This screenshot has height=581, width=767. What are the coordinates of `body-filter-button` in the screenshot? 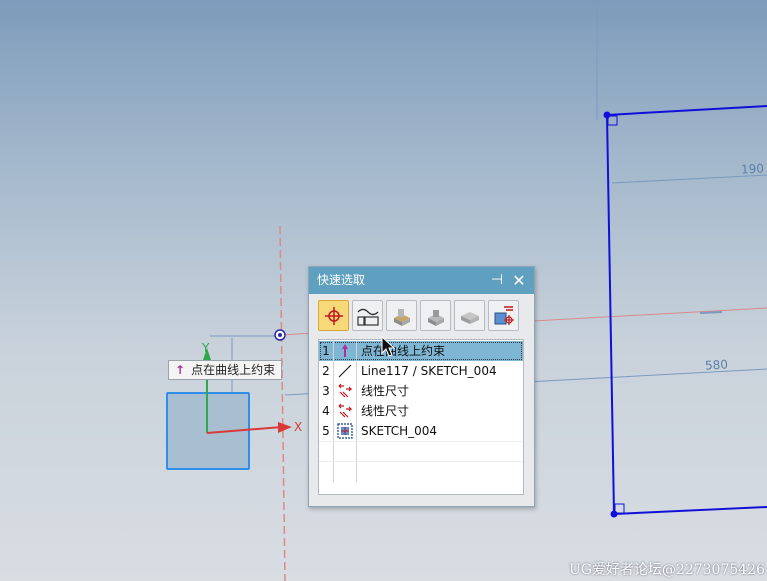 It's located at (469, 315).